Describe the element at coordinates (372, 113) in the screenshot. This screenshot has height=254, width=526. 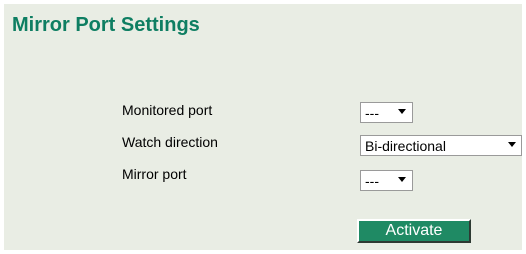
I see `monitored-port-value: ---` at that location.